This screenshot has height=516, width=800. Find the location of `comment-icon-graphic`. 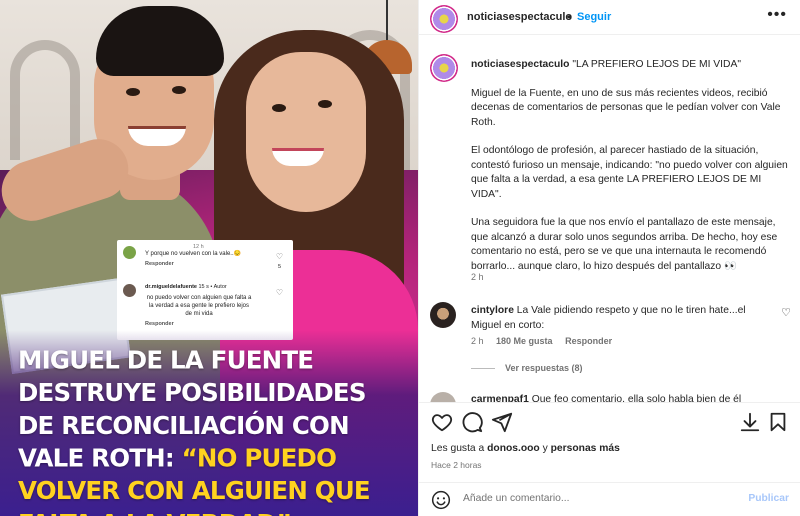

comment-icon-graphic is located at coordinates (472, 422).